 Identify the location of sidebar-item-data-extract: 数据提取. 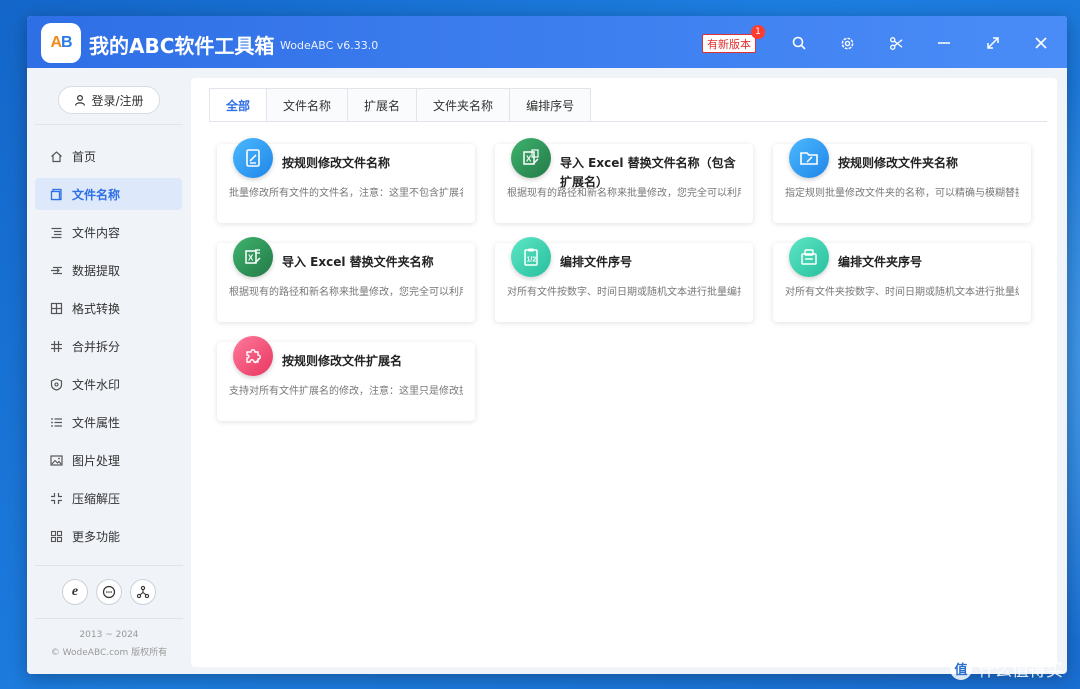
(108, 270).